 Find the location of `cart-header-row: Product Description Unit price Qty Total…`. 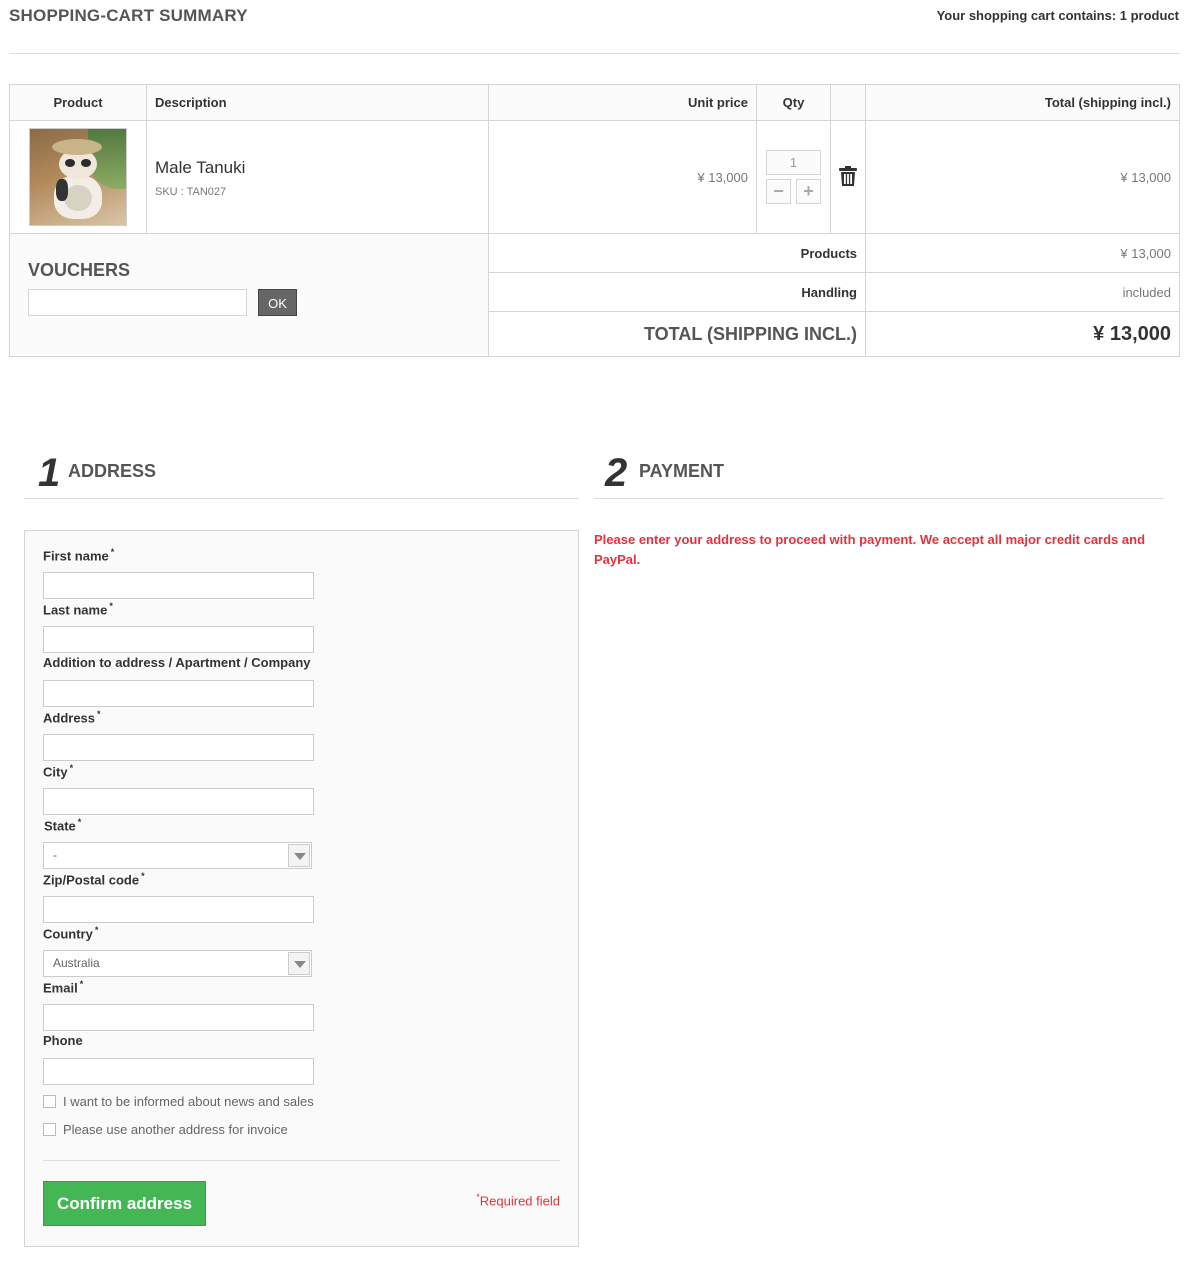

cart-header-row: Product Description Unit price Qty Total… is located at coordinates (594, 102).